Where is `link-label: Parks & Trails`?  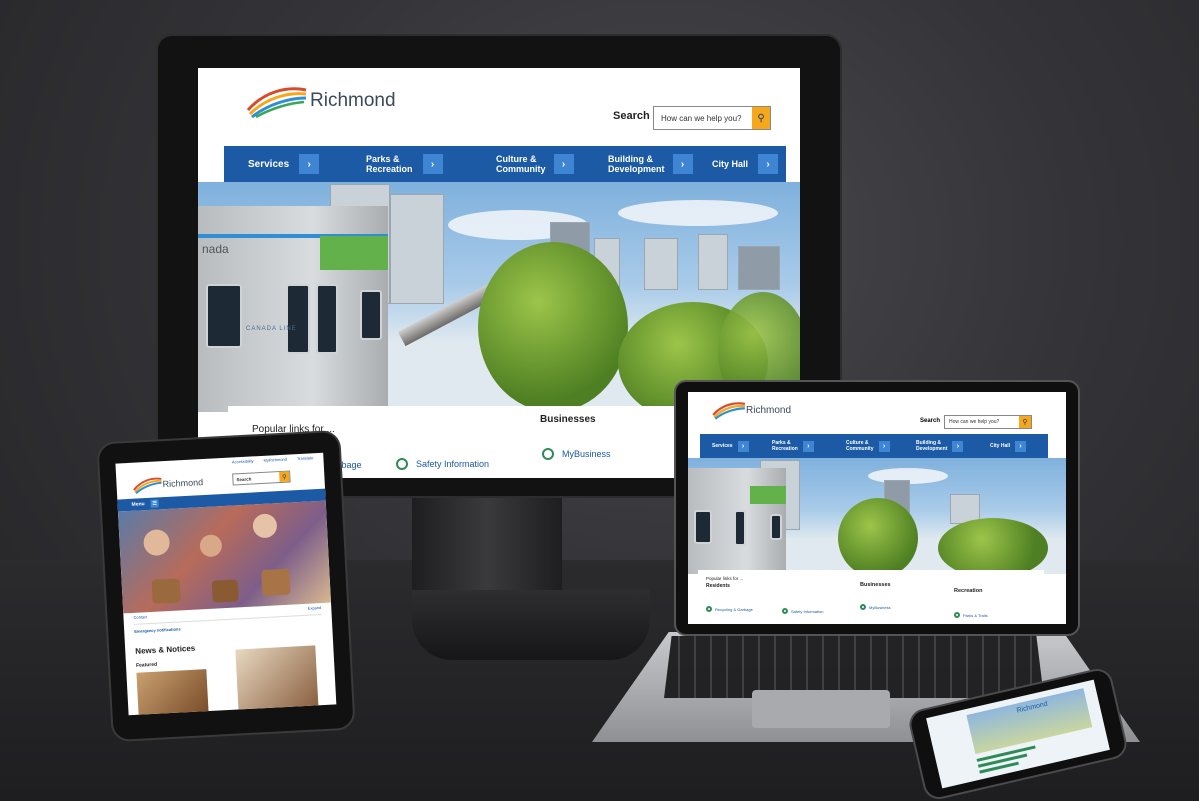 link-label: Parks & Trails is located at coordinates (975, 615).